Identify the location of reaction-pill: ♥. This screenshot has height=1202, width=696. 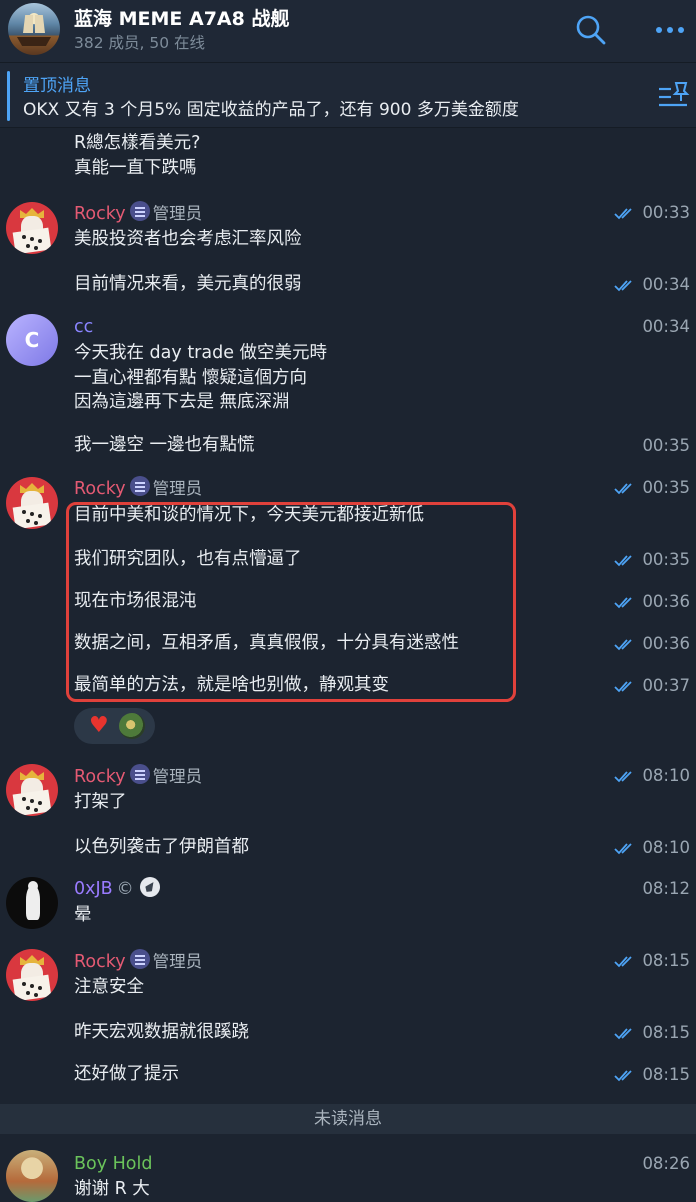
(114, 726).